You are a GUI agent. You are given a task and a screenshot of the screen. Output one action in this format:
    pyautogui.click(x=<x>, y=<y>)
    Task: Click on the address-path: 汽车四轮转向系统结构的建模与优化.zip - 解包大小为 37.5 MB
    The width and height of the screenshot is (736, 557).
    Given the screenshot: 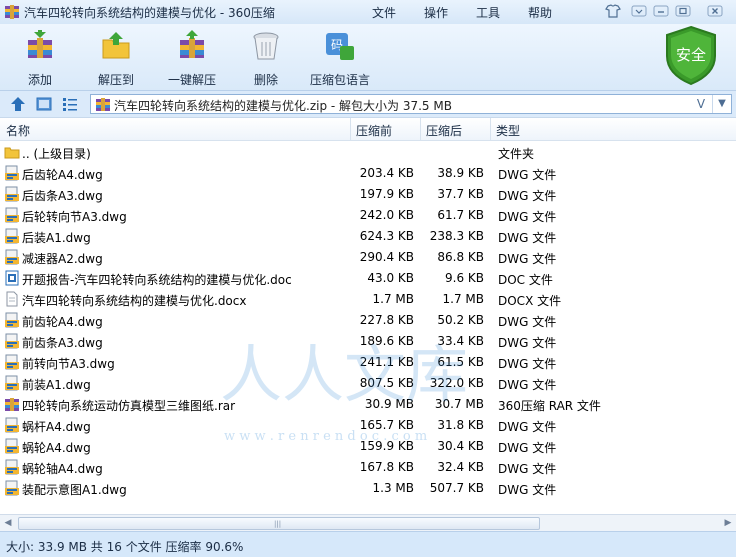 What is the action you would take?
    pyautogui.click(x=283, y=106)
    